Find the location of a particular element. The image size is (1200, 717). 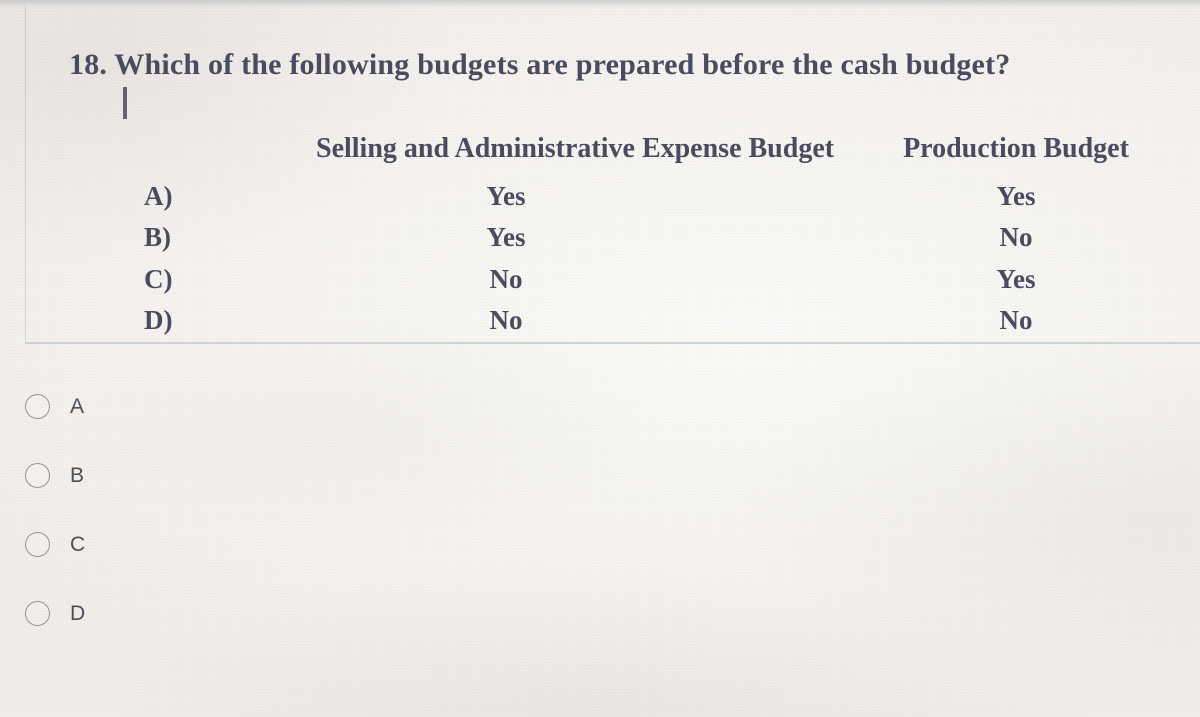

radio-button-c-icon is located at coordinates (37, 544).